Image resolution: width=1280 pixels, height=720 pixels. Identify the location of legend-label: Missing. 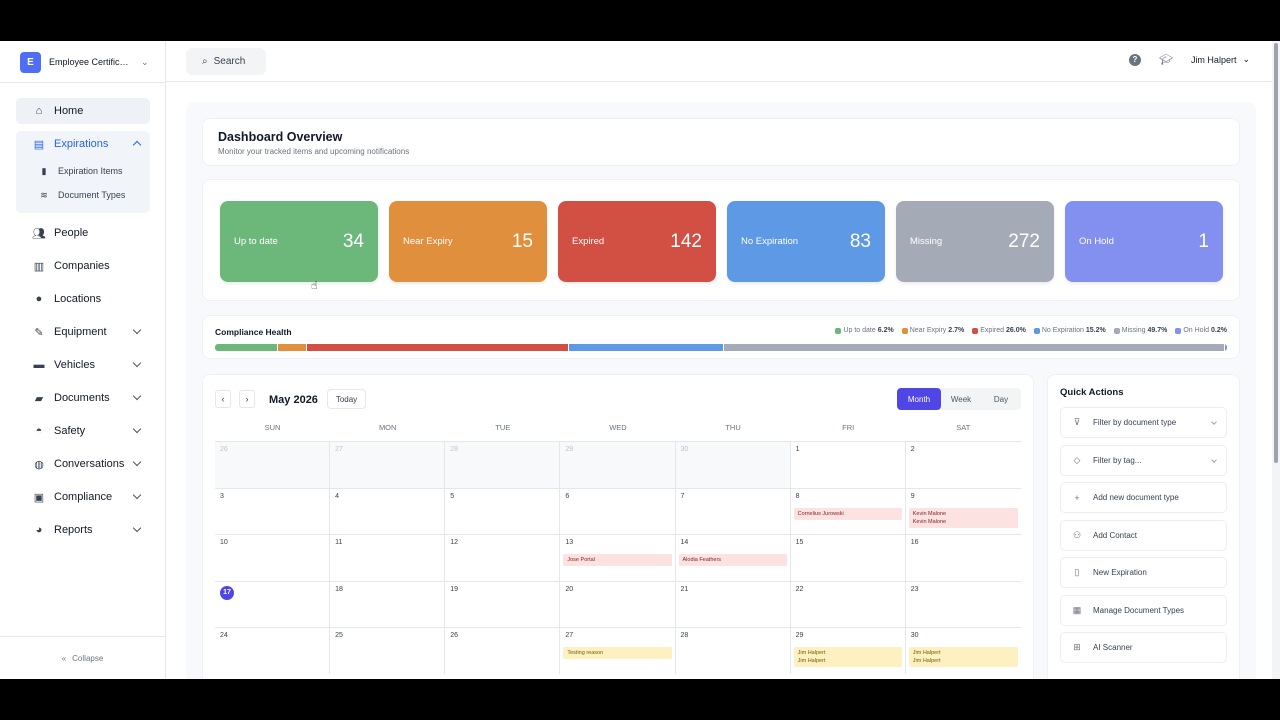
(1133, 330).